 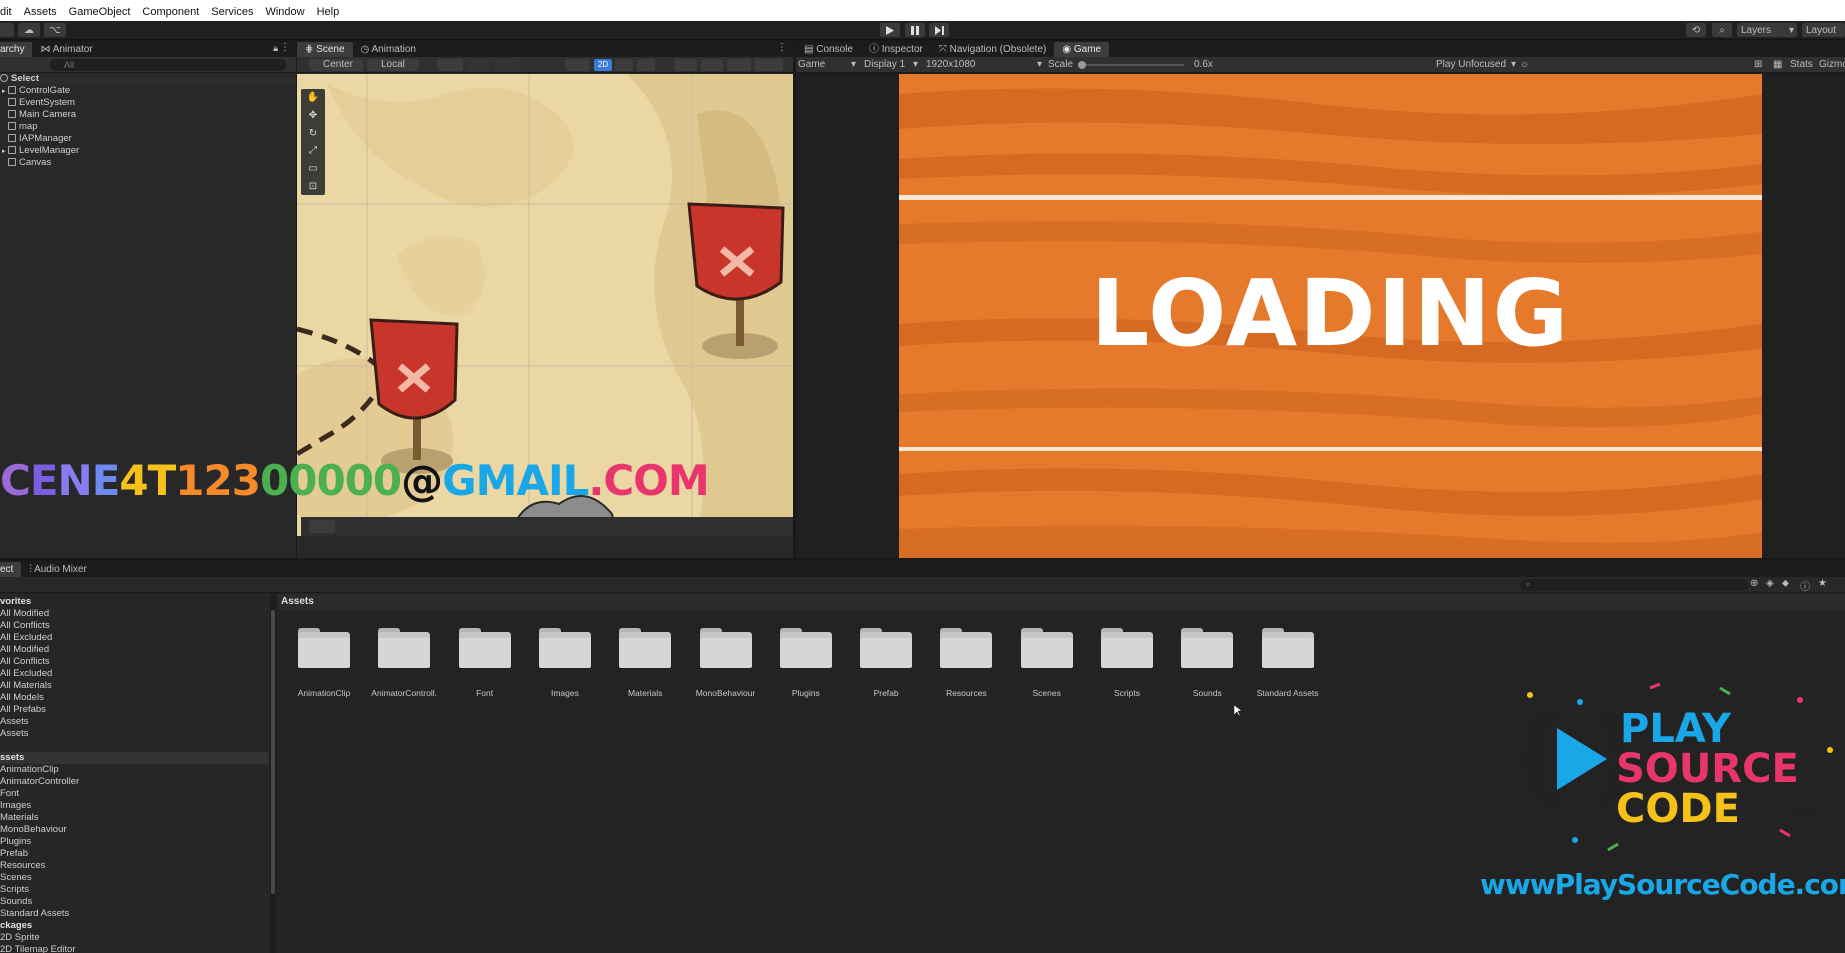 What do you see at coordinates (313, 186) in the screenshot?
I see `transform-tool-icon: ⊡` at bounding box center [313, 186].